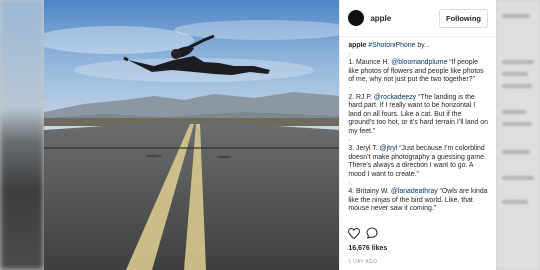  Describe the element at coordinates (391, 45) in the screenshot. I see `caption-hashtag: #ShotoniPhone` at that location.